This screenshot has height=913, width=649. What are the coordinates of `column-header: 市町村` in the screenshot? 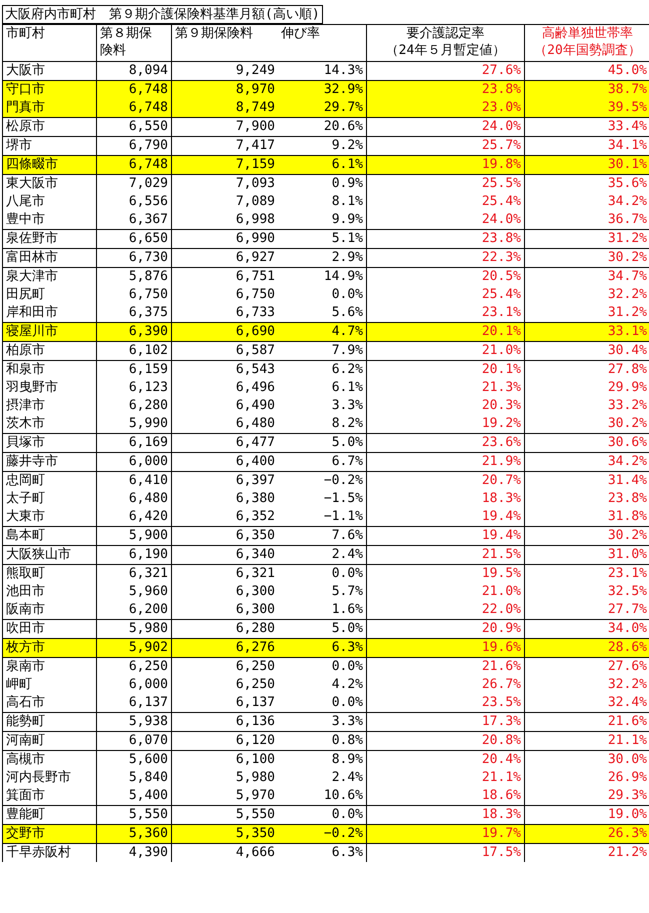 It's located at (25, 33).